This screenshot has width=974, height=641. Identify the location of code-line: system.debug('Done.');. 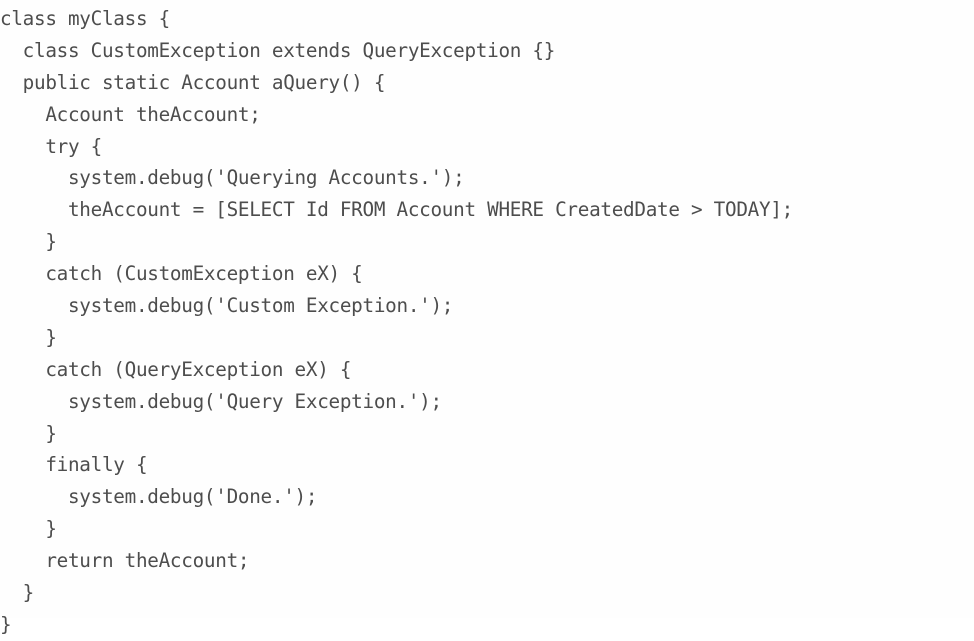
(159, 497).